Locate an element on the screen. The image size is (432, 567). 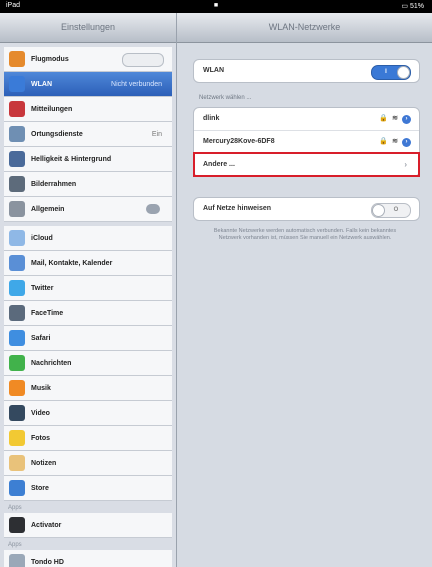
sidebar-item-label: Video is located at coordinates (40, 413).